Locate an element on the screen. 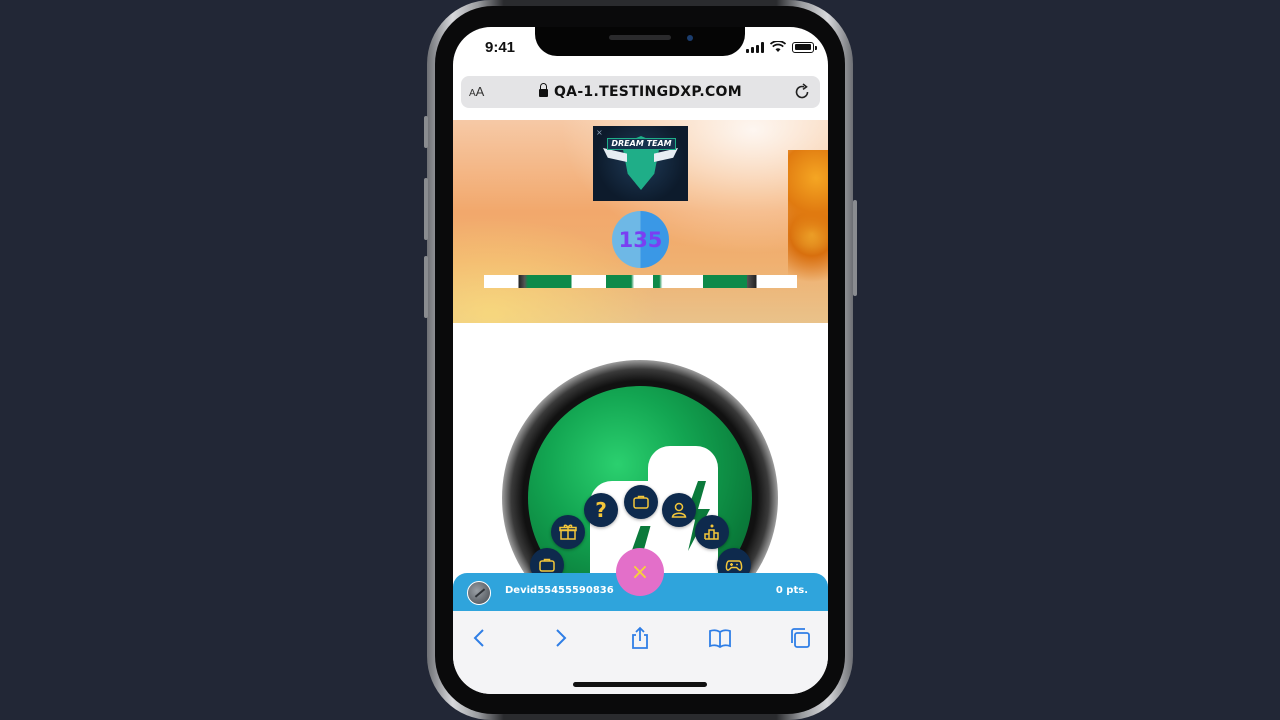  logo-text: DREAM TEAM is located at coordinates (641, 144).